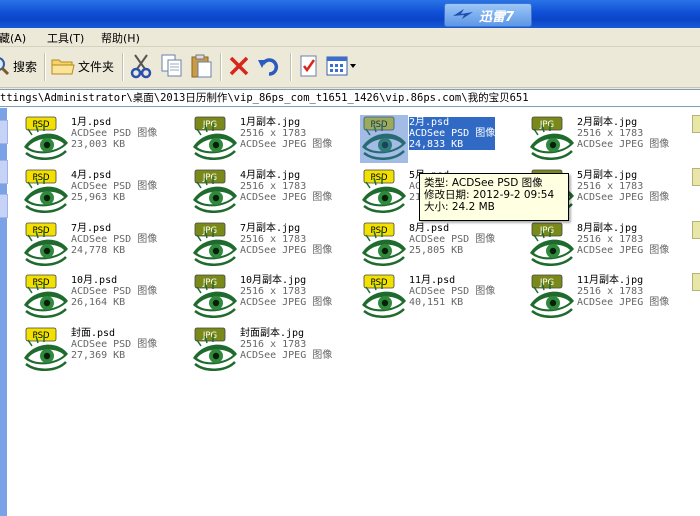 The height and width of the screenshot is (516, 700). I want to click on file-size: 27,369 KB, so click(98, 355).